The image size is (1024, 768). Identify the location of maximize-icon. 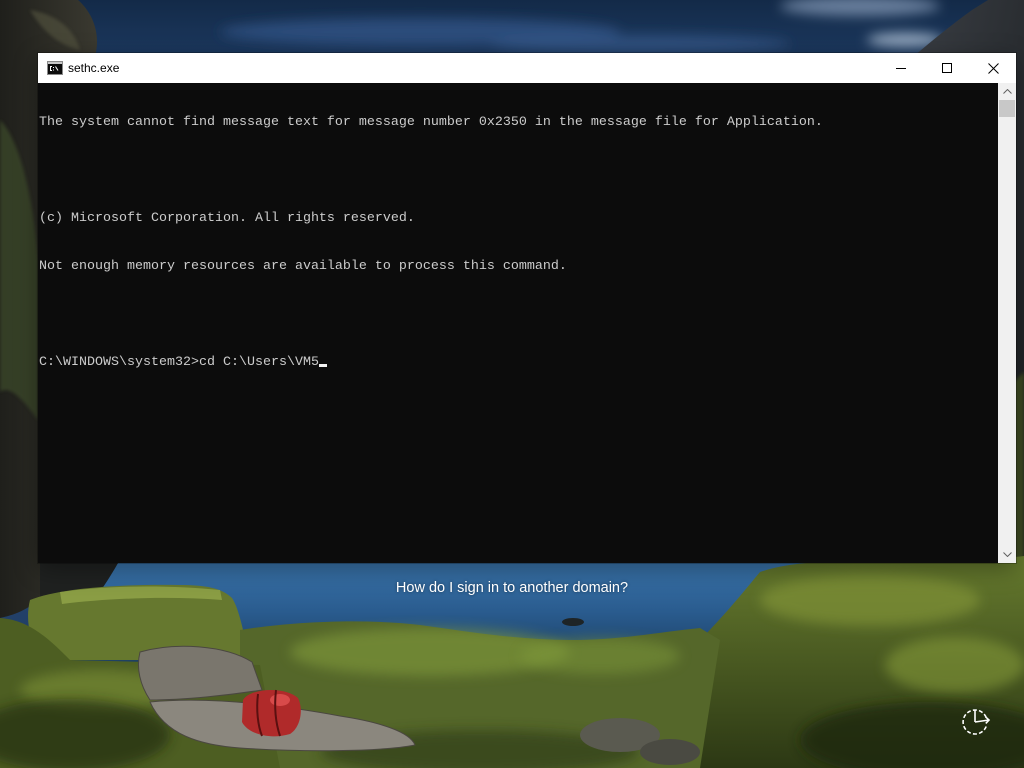
(947, 68).